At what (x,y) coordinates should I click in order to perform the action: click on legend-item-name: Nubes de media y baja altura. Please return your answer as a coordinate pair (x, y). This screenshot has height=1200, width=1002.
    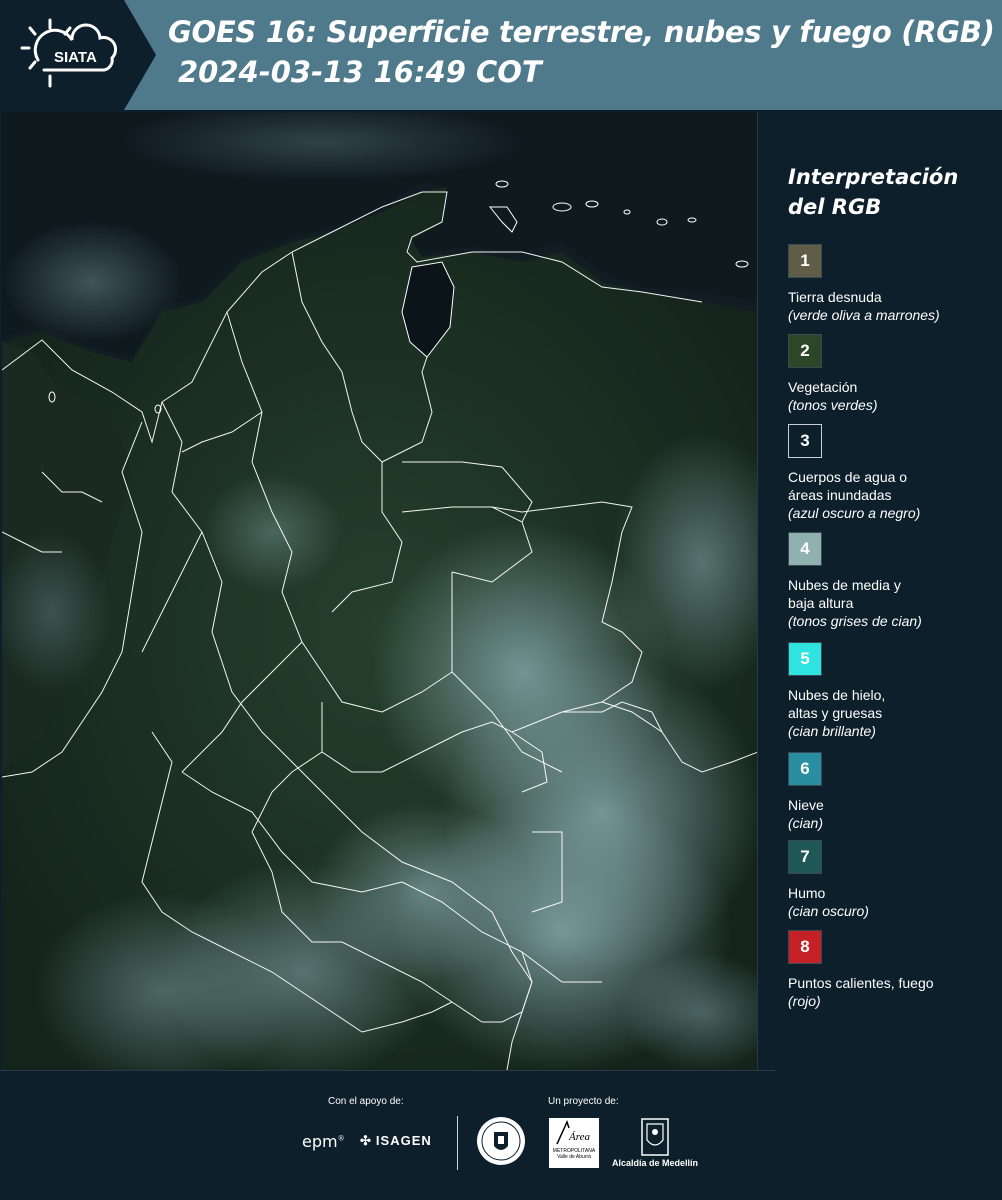
    Looking at the image, I should click on (844, 594).